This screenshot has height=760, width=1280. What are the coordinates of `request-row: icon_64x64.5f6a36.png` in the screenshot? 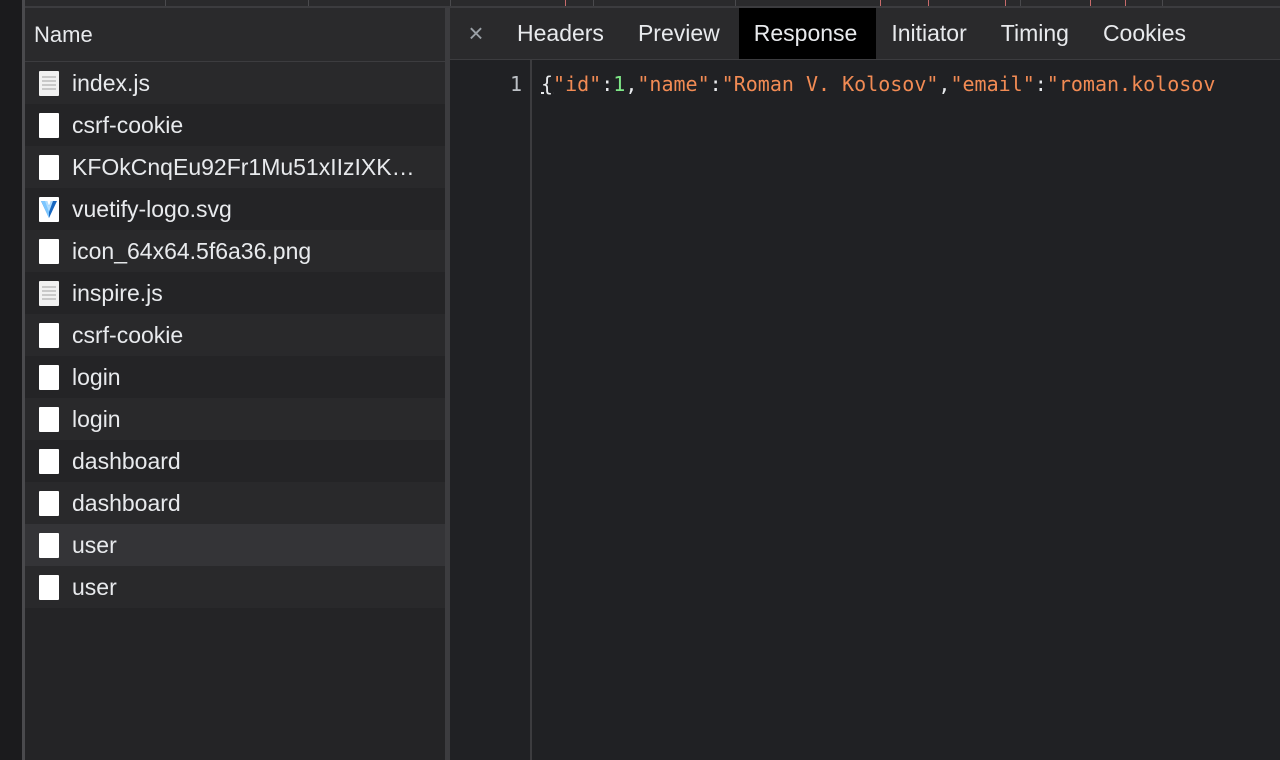 It's located at (235, 251).